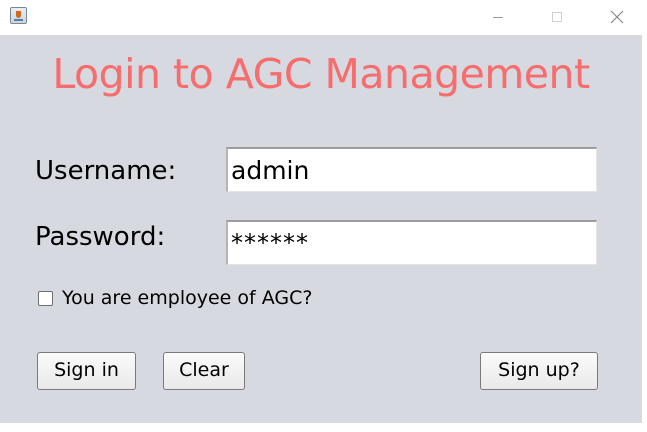 This screenshot has height=432, width=647. I want to click on password-field, so click(411, 242).